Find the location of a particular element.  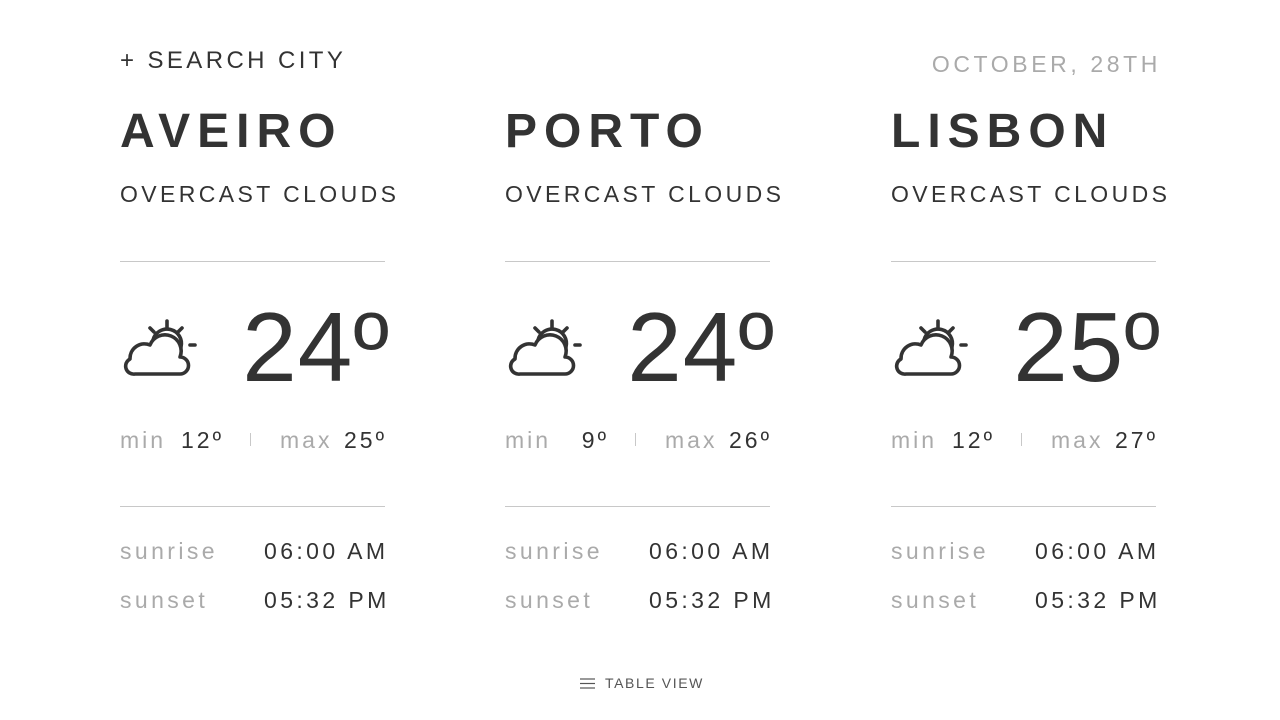

city-name: AVEIRO is located at coordinates (231, 131).